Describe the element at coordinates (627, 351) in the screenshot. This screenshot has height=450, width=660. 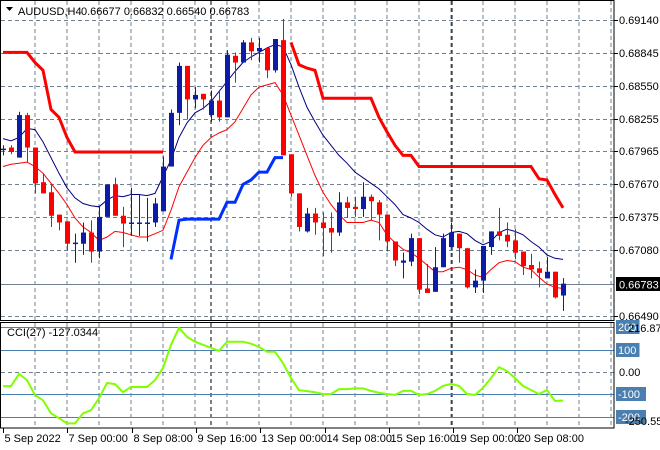
I see `cci-level-badge-label: 100` at that location.